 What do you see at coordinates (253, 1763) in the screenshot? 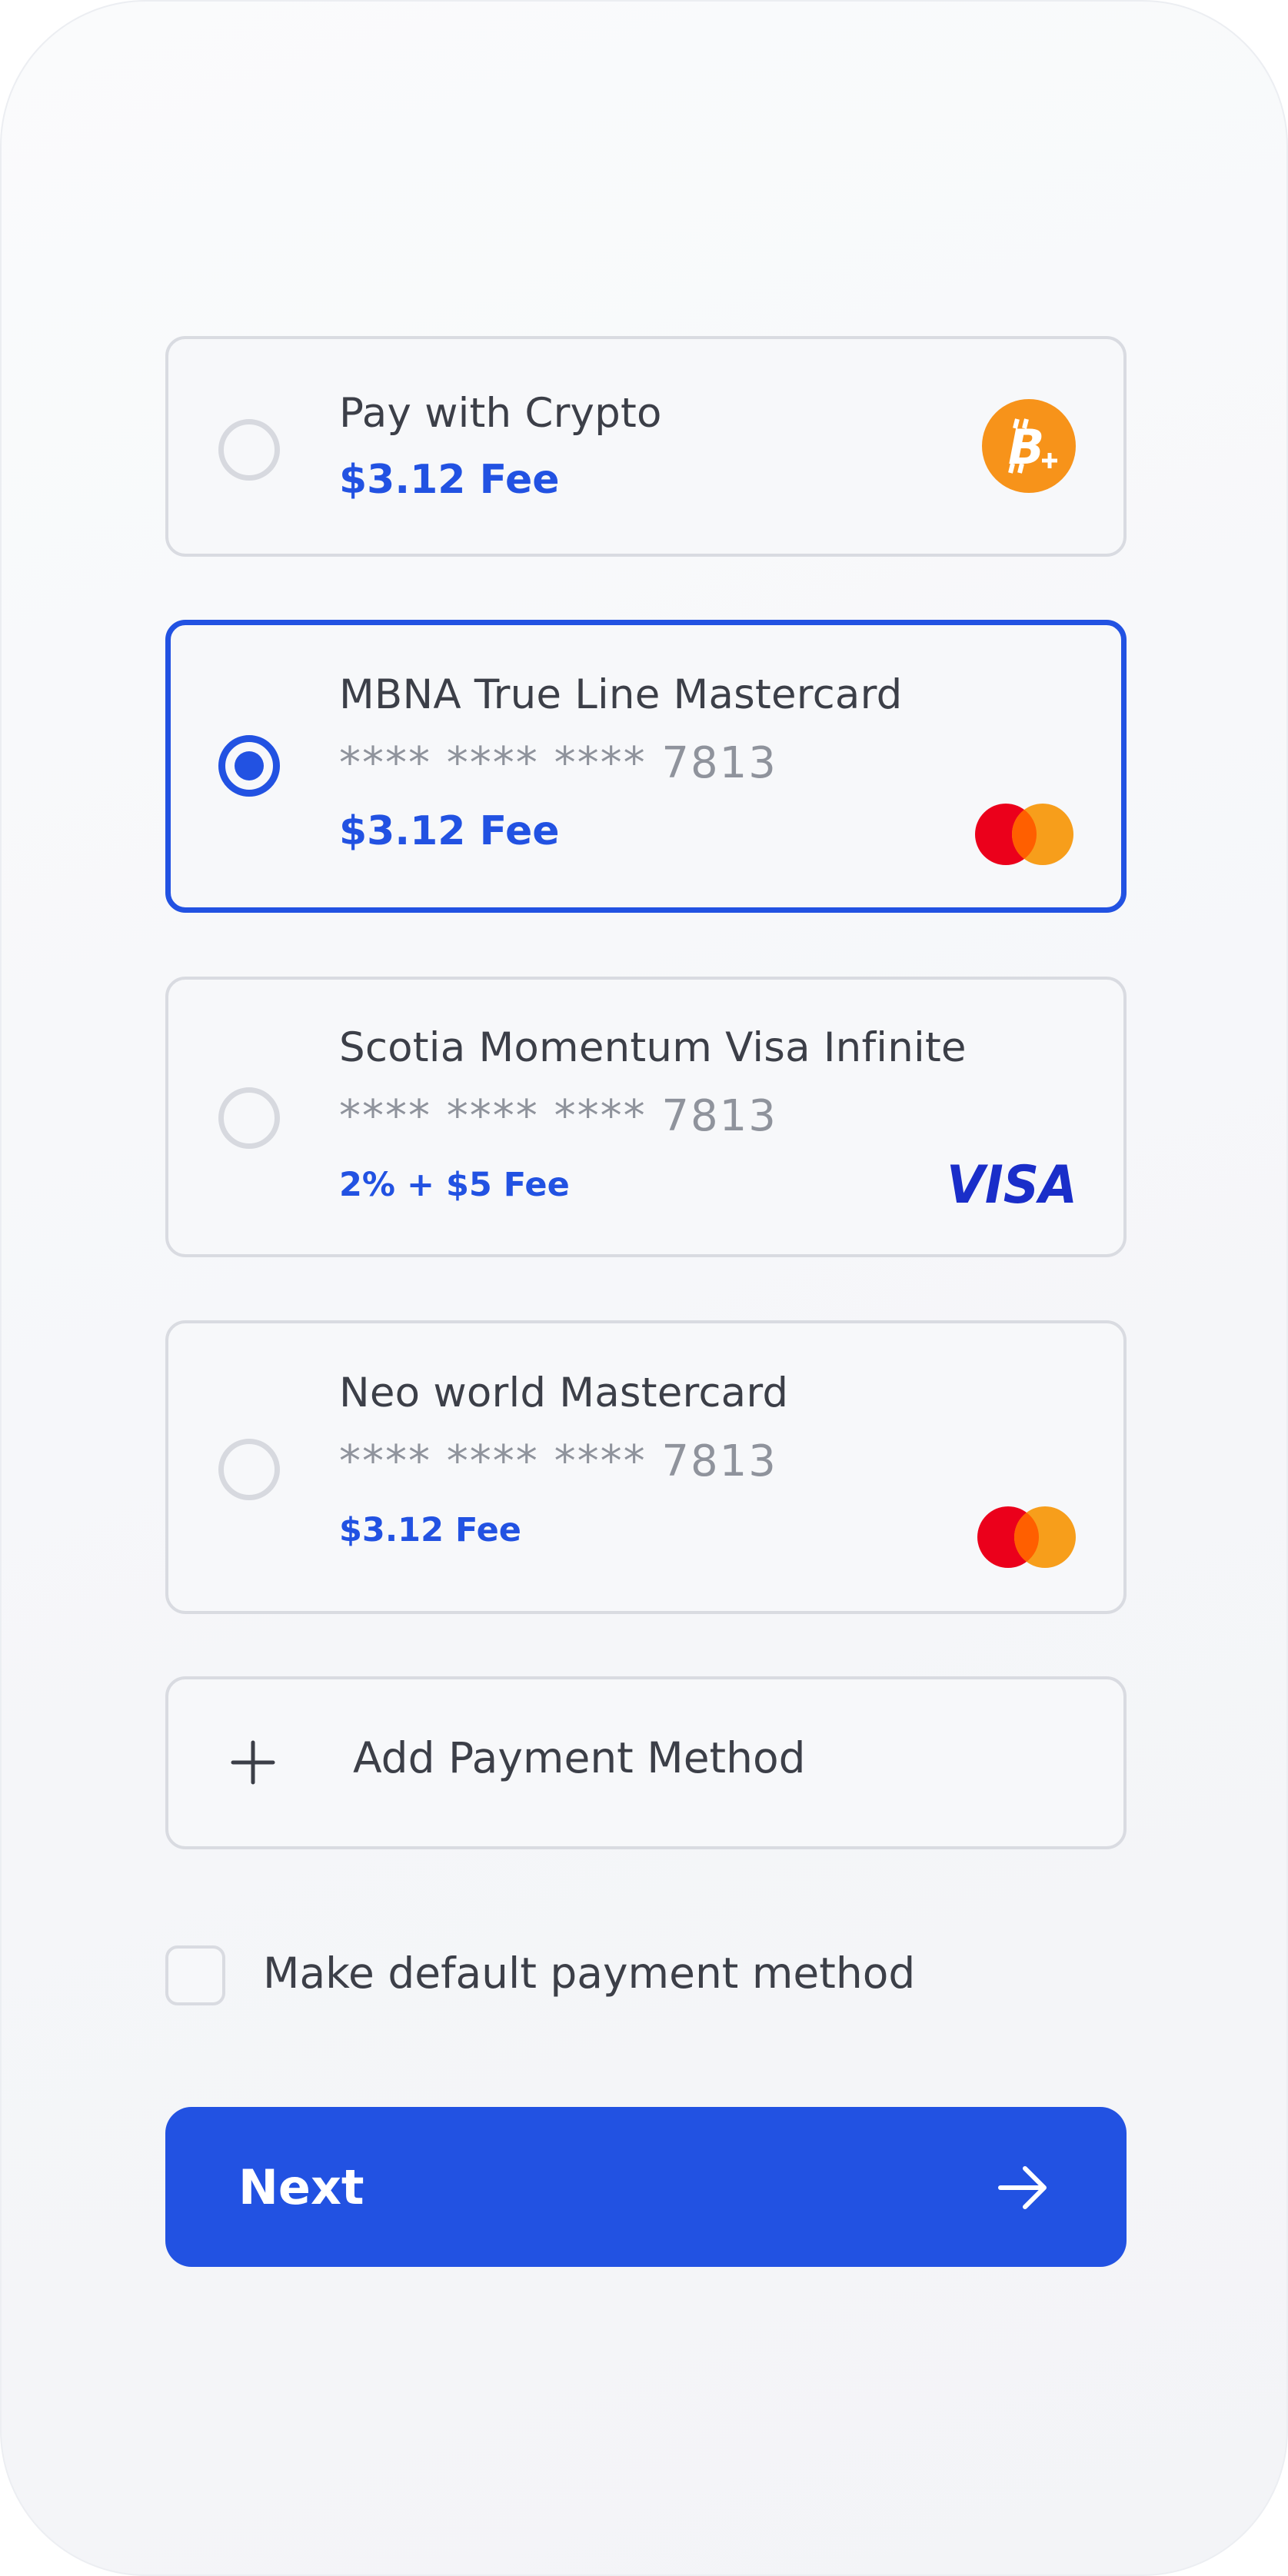
I see `plus-icon` at bounding box center [253, 1763].